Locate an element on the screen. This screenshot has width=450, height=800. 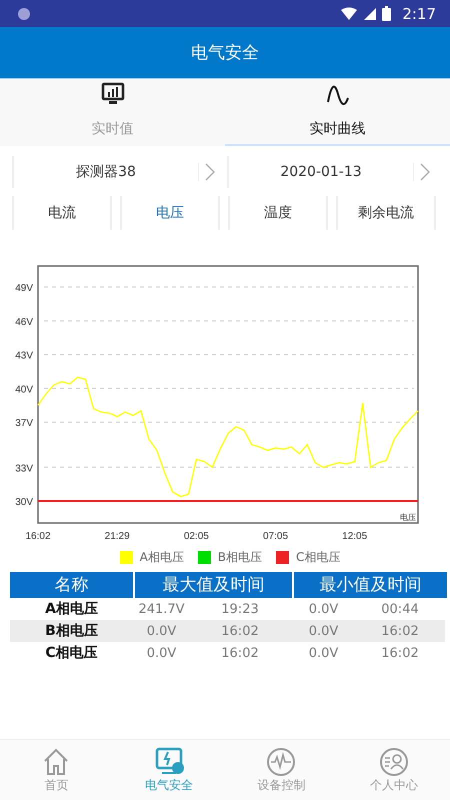
table-cell-text: 19:23 is located at coordinates (240, 609).